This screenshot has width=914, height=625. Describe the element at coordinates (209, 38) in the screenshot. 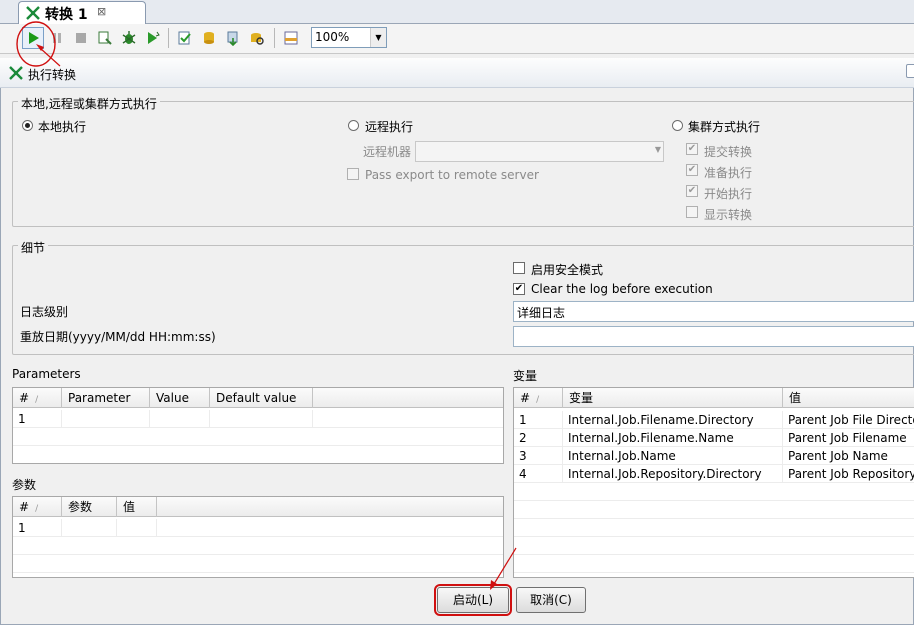

I see `impact-button` at that location.